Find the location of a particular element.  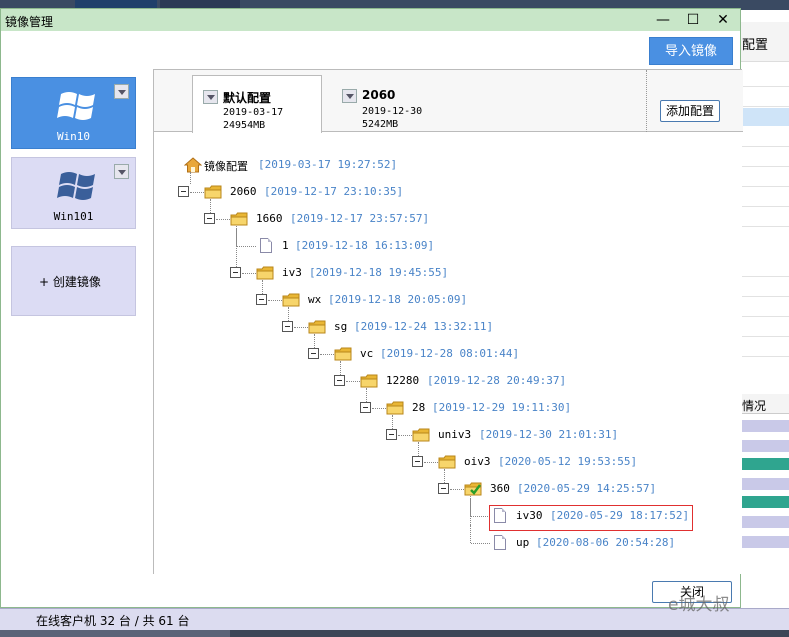

divider is located at coordinates (646, 101).